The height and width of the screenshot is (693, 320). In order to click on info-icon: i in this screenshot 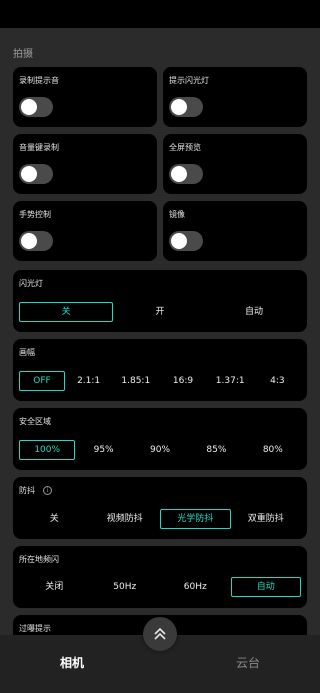, I will do `click(47, 490)`.